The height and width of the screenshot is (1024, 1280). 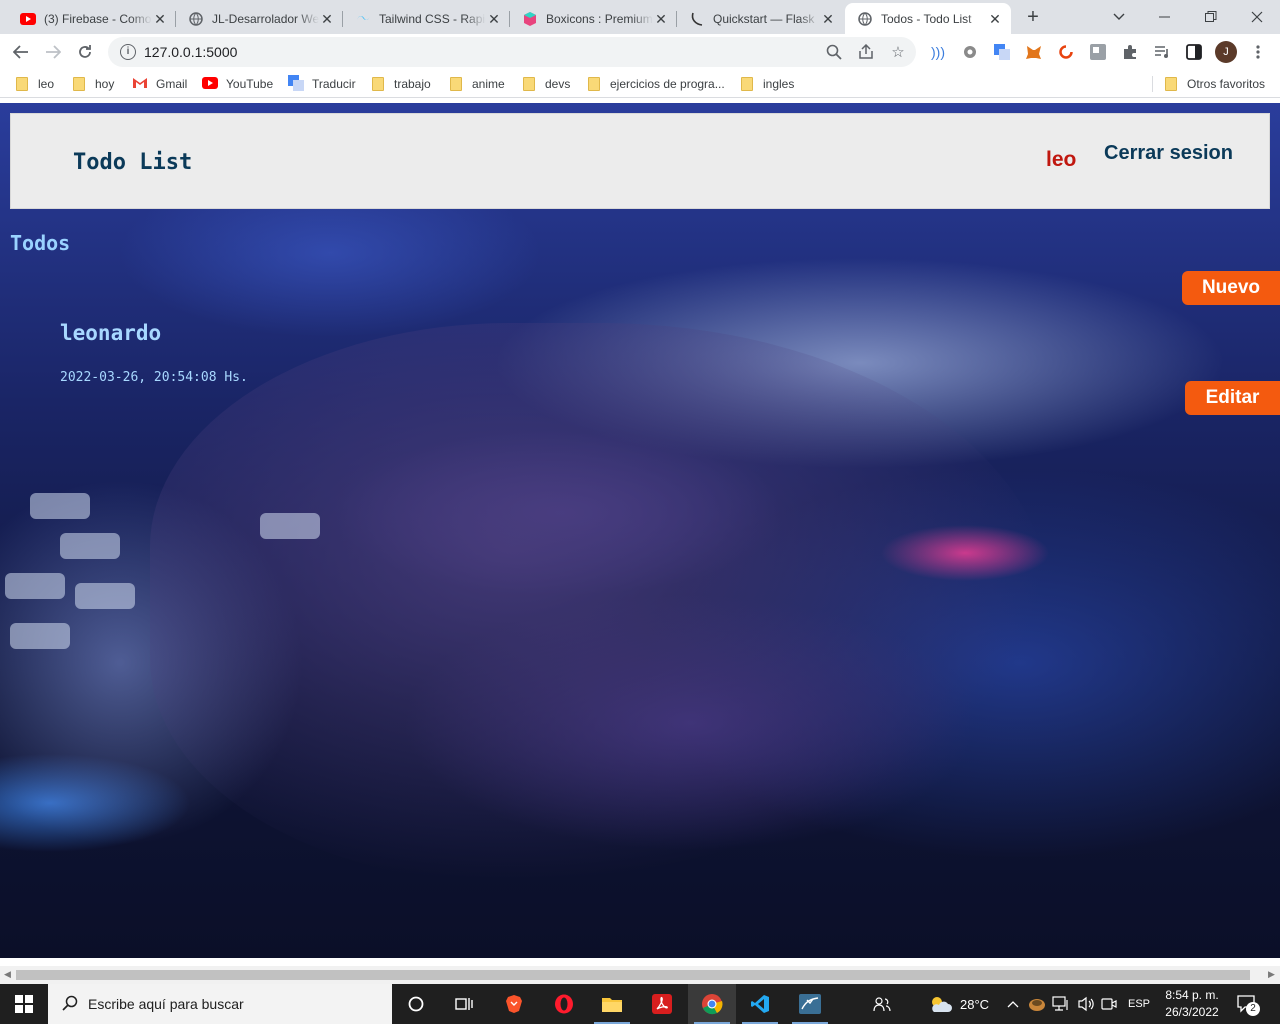 I want to click on side-panel-icon, so click(x=1194, y=52).